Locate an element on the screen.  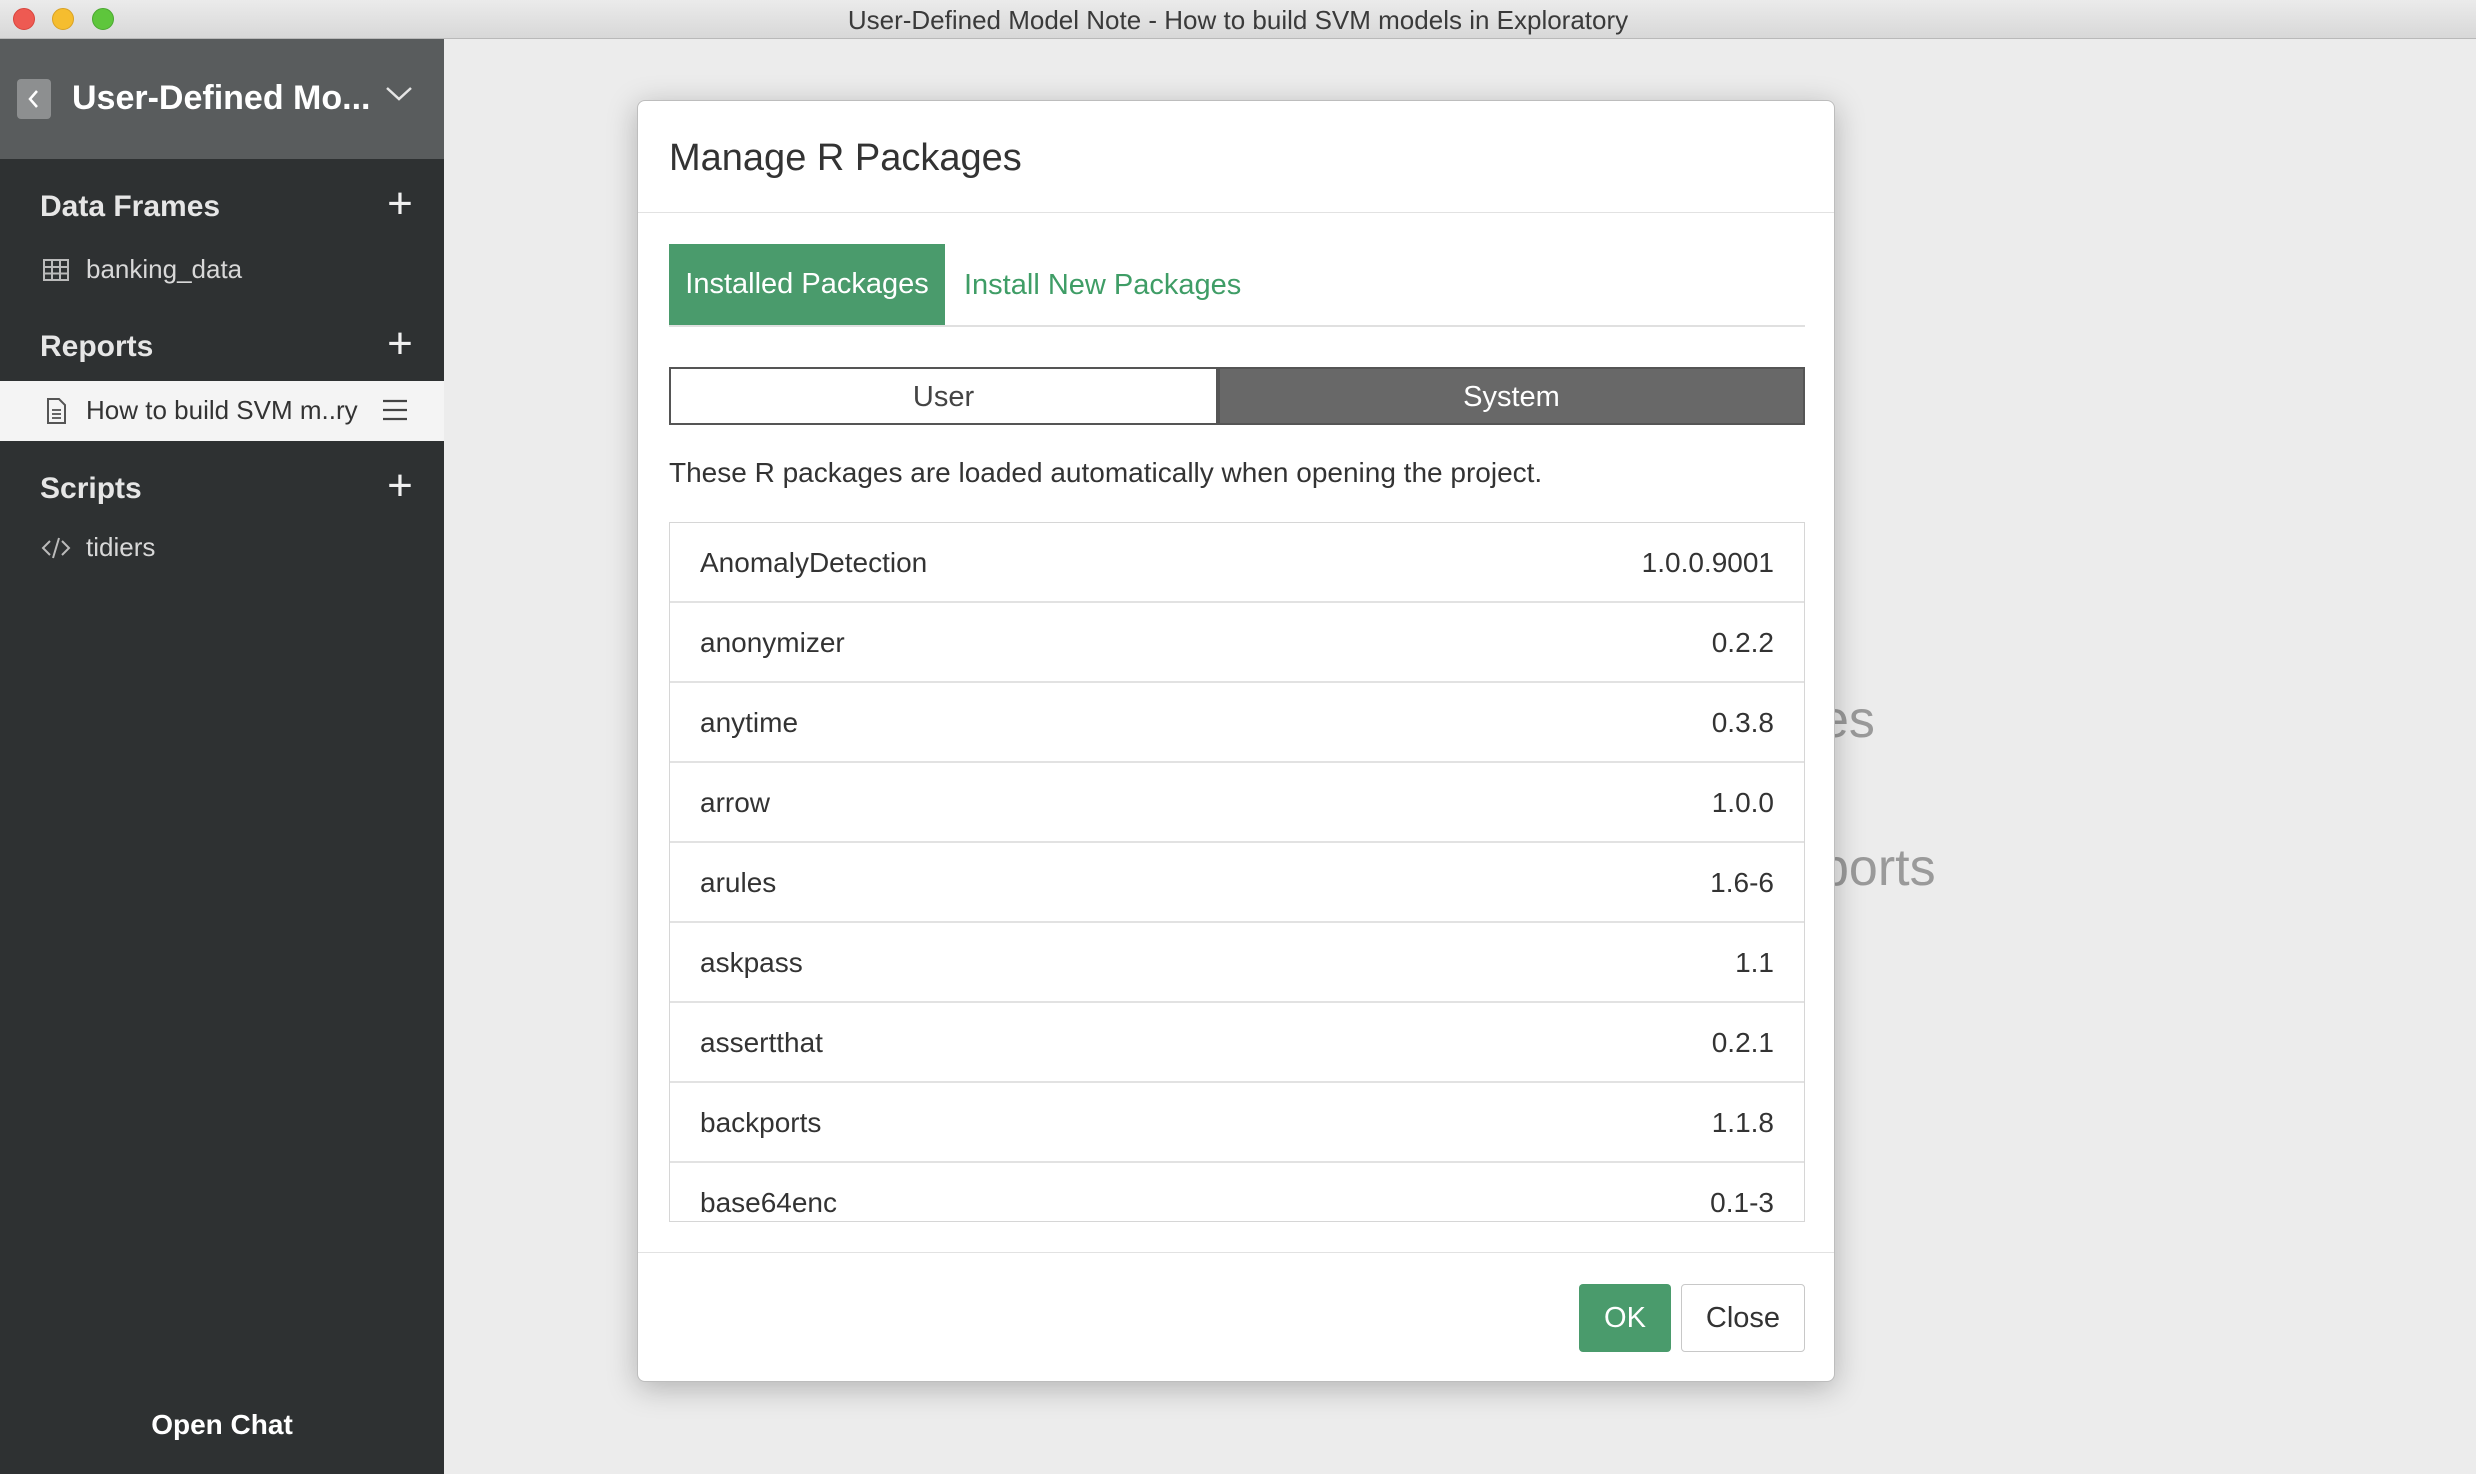
package-name: arrow is located at coordinates (735, 802).